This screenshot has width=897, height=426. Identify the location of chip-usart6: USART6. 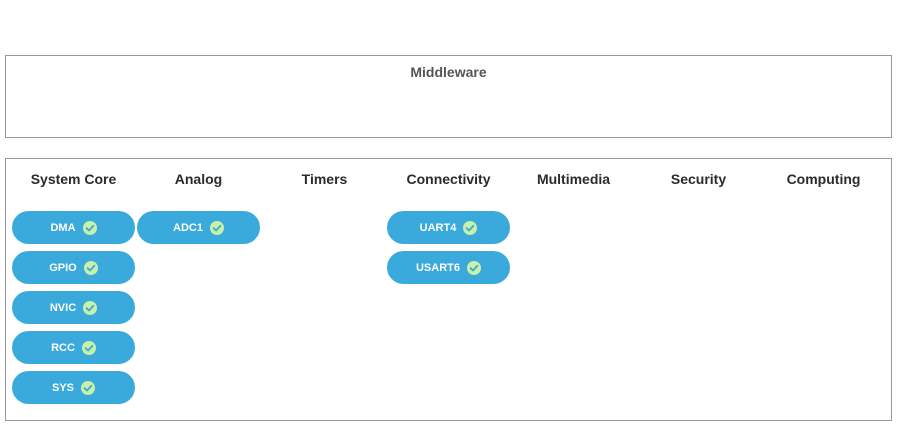
(448, 267).